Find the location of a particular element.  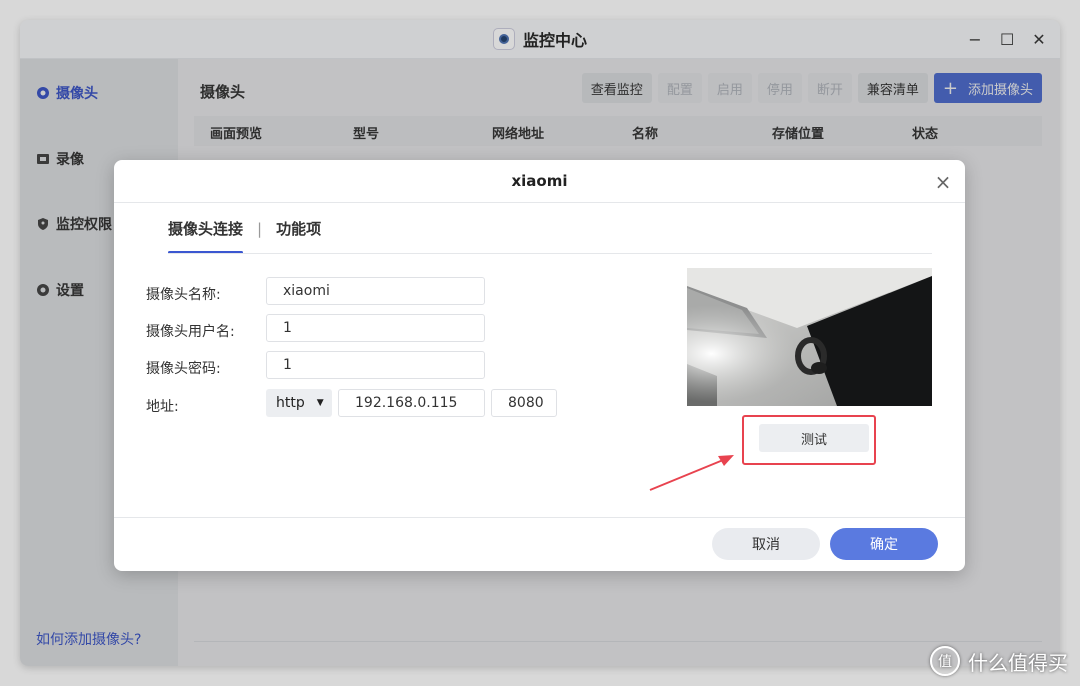

camera-name-input: xiaomi is located at coordinates (375, 291).